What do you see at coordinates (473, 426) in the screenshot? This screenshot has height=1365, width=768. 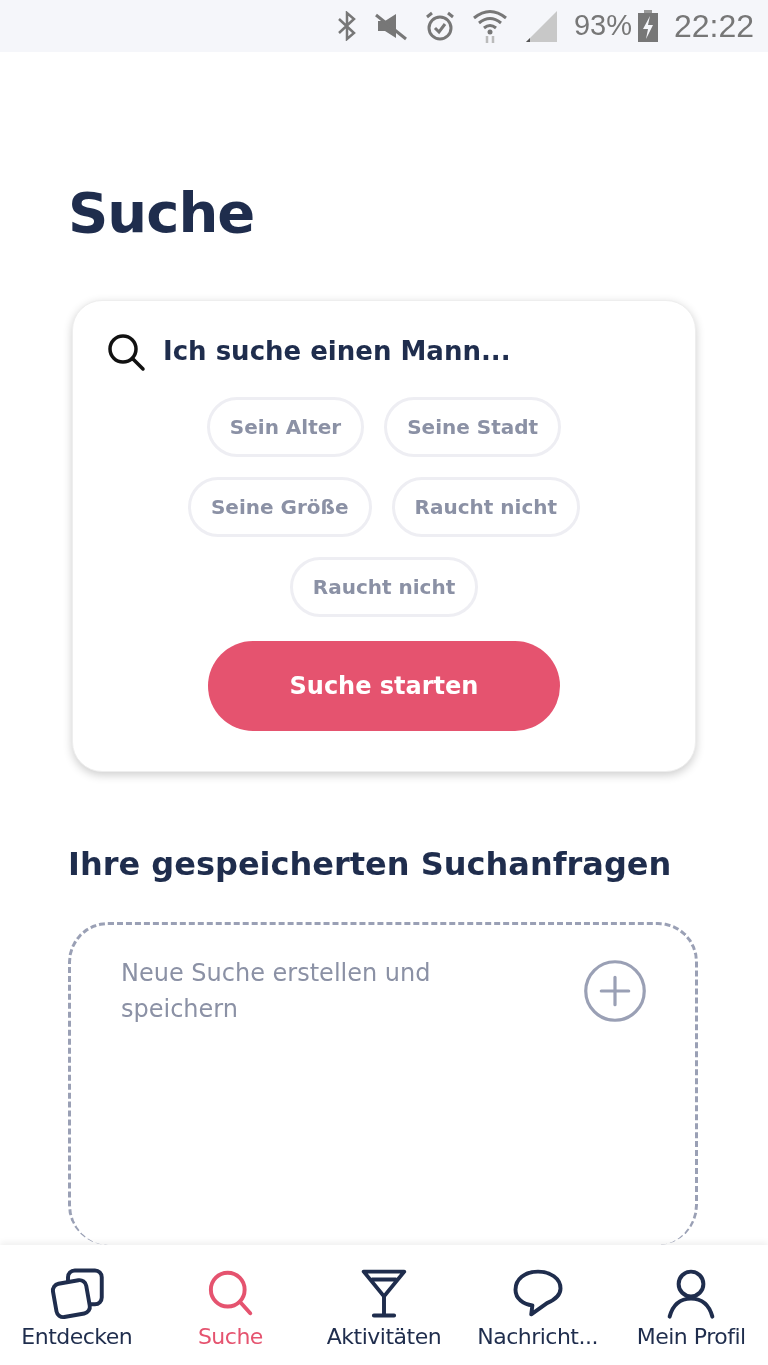 I see `filter-chip: Seine Stadt` at bounding box center [473, 426].